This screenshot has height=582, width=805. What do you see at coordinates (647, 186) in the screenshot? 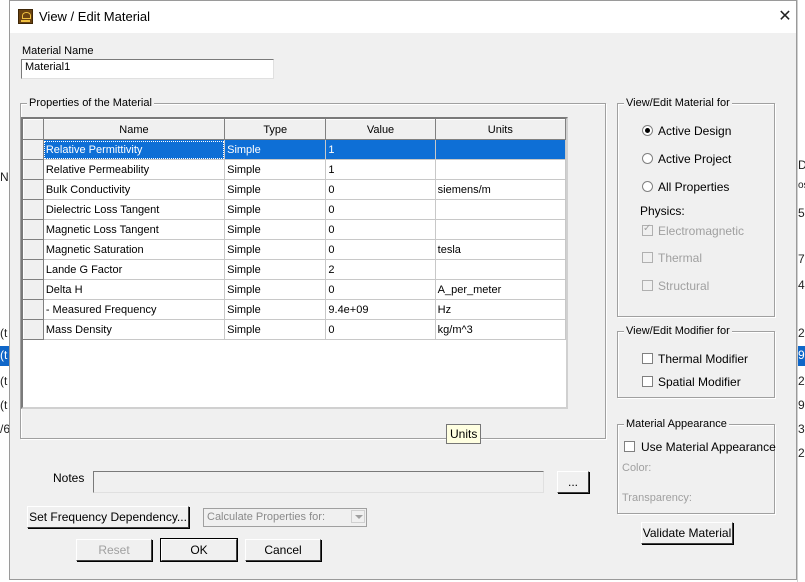
I see `all-properties-radio` at bounding box center [647, 186].